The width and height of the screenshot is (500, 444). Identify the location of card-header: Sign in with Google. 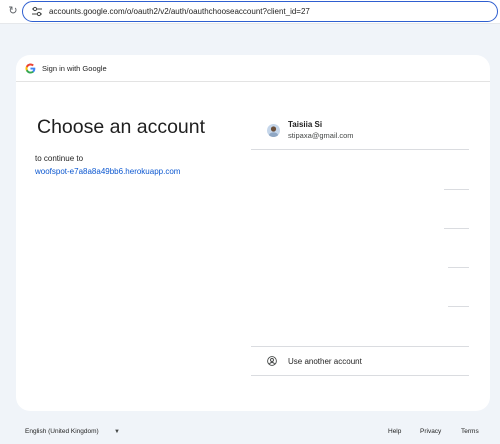
(253, 68).